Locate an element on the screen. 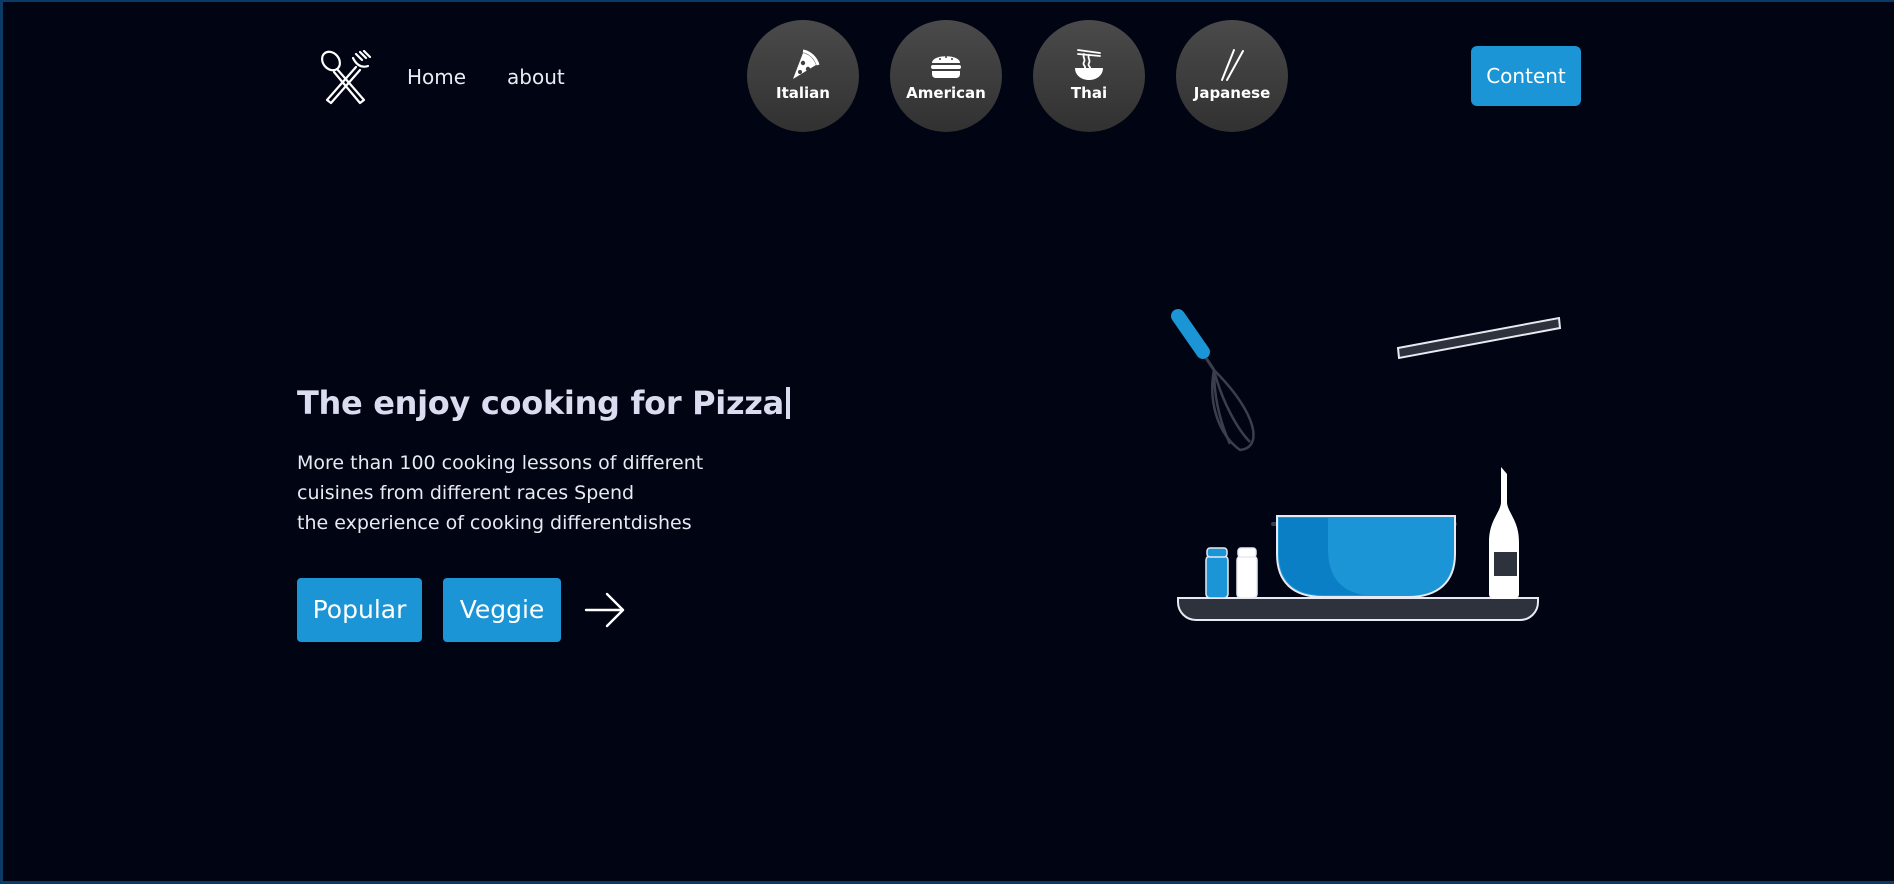 This screenshot has height=884, width=1894. cuisine-japanese-label: Japanese is located at coordinates (1232, 93).